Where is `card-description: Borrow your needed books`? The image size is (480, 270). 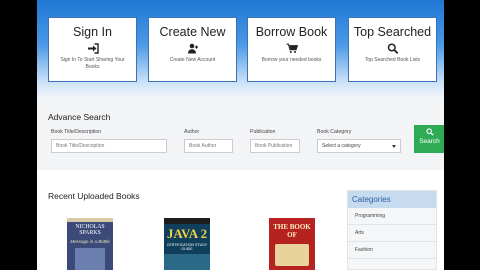
card-description: Borrow your needed books is located at coordinates (291, 60).